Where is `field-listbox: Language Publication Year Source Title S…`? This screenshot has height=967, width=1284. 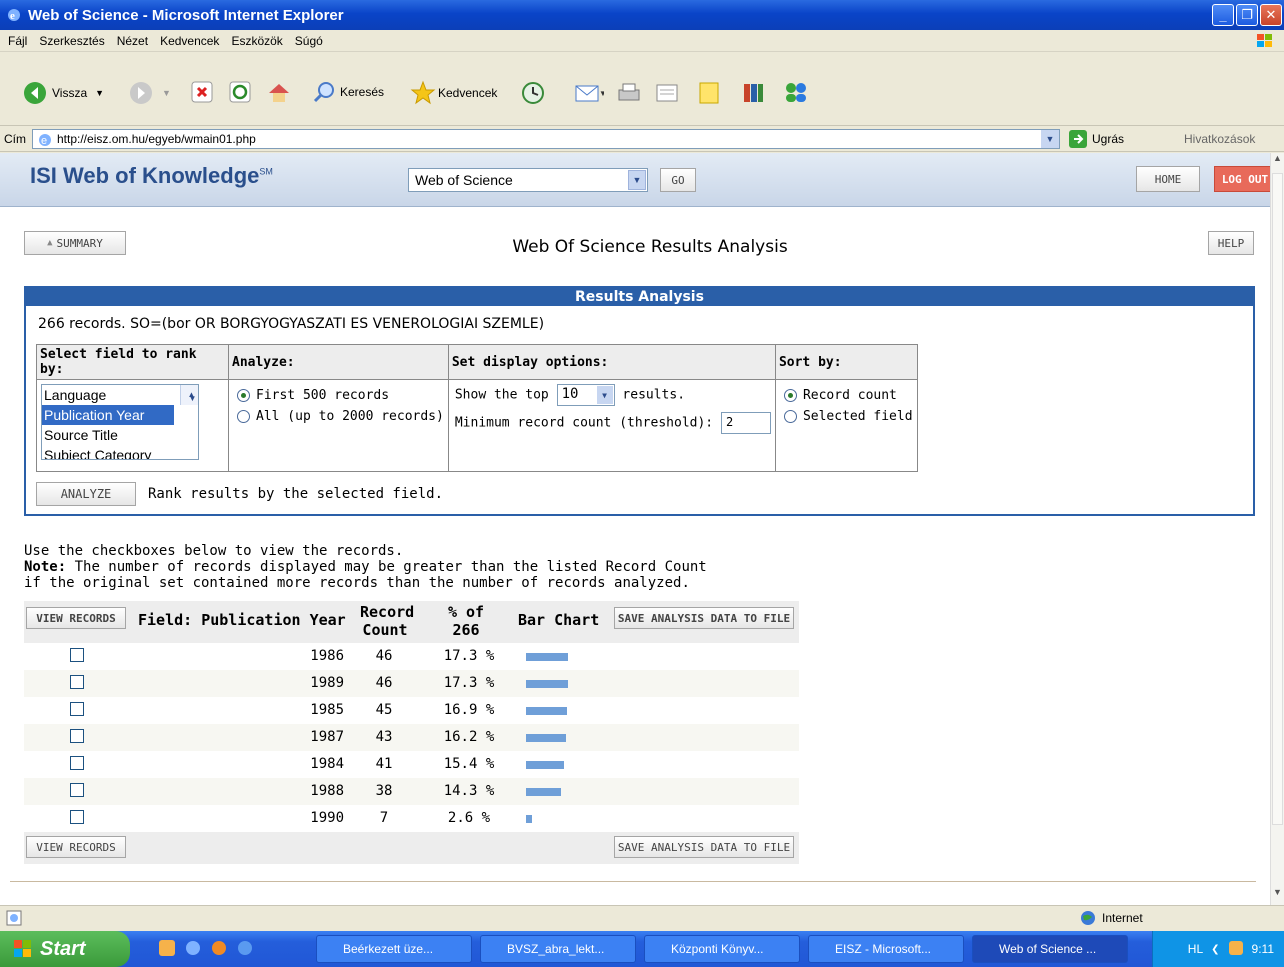 field-listbox: Language Publication Year Source Title S… is located at coordinates (120, 422).